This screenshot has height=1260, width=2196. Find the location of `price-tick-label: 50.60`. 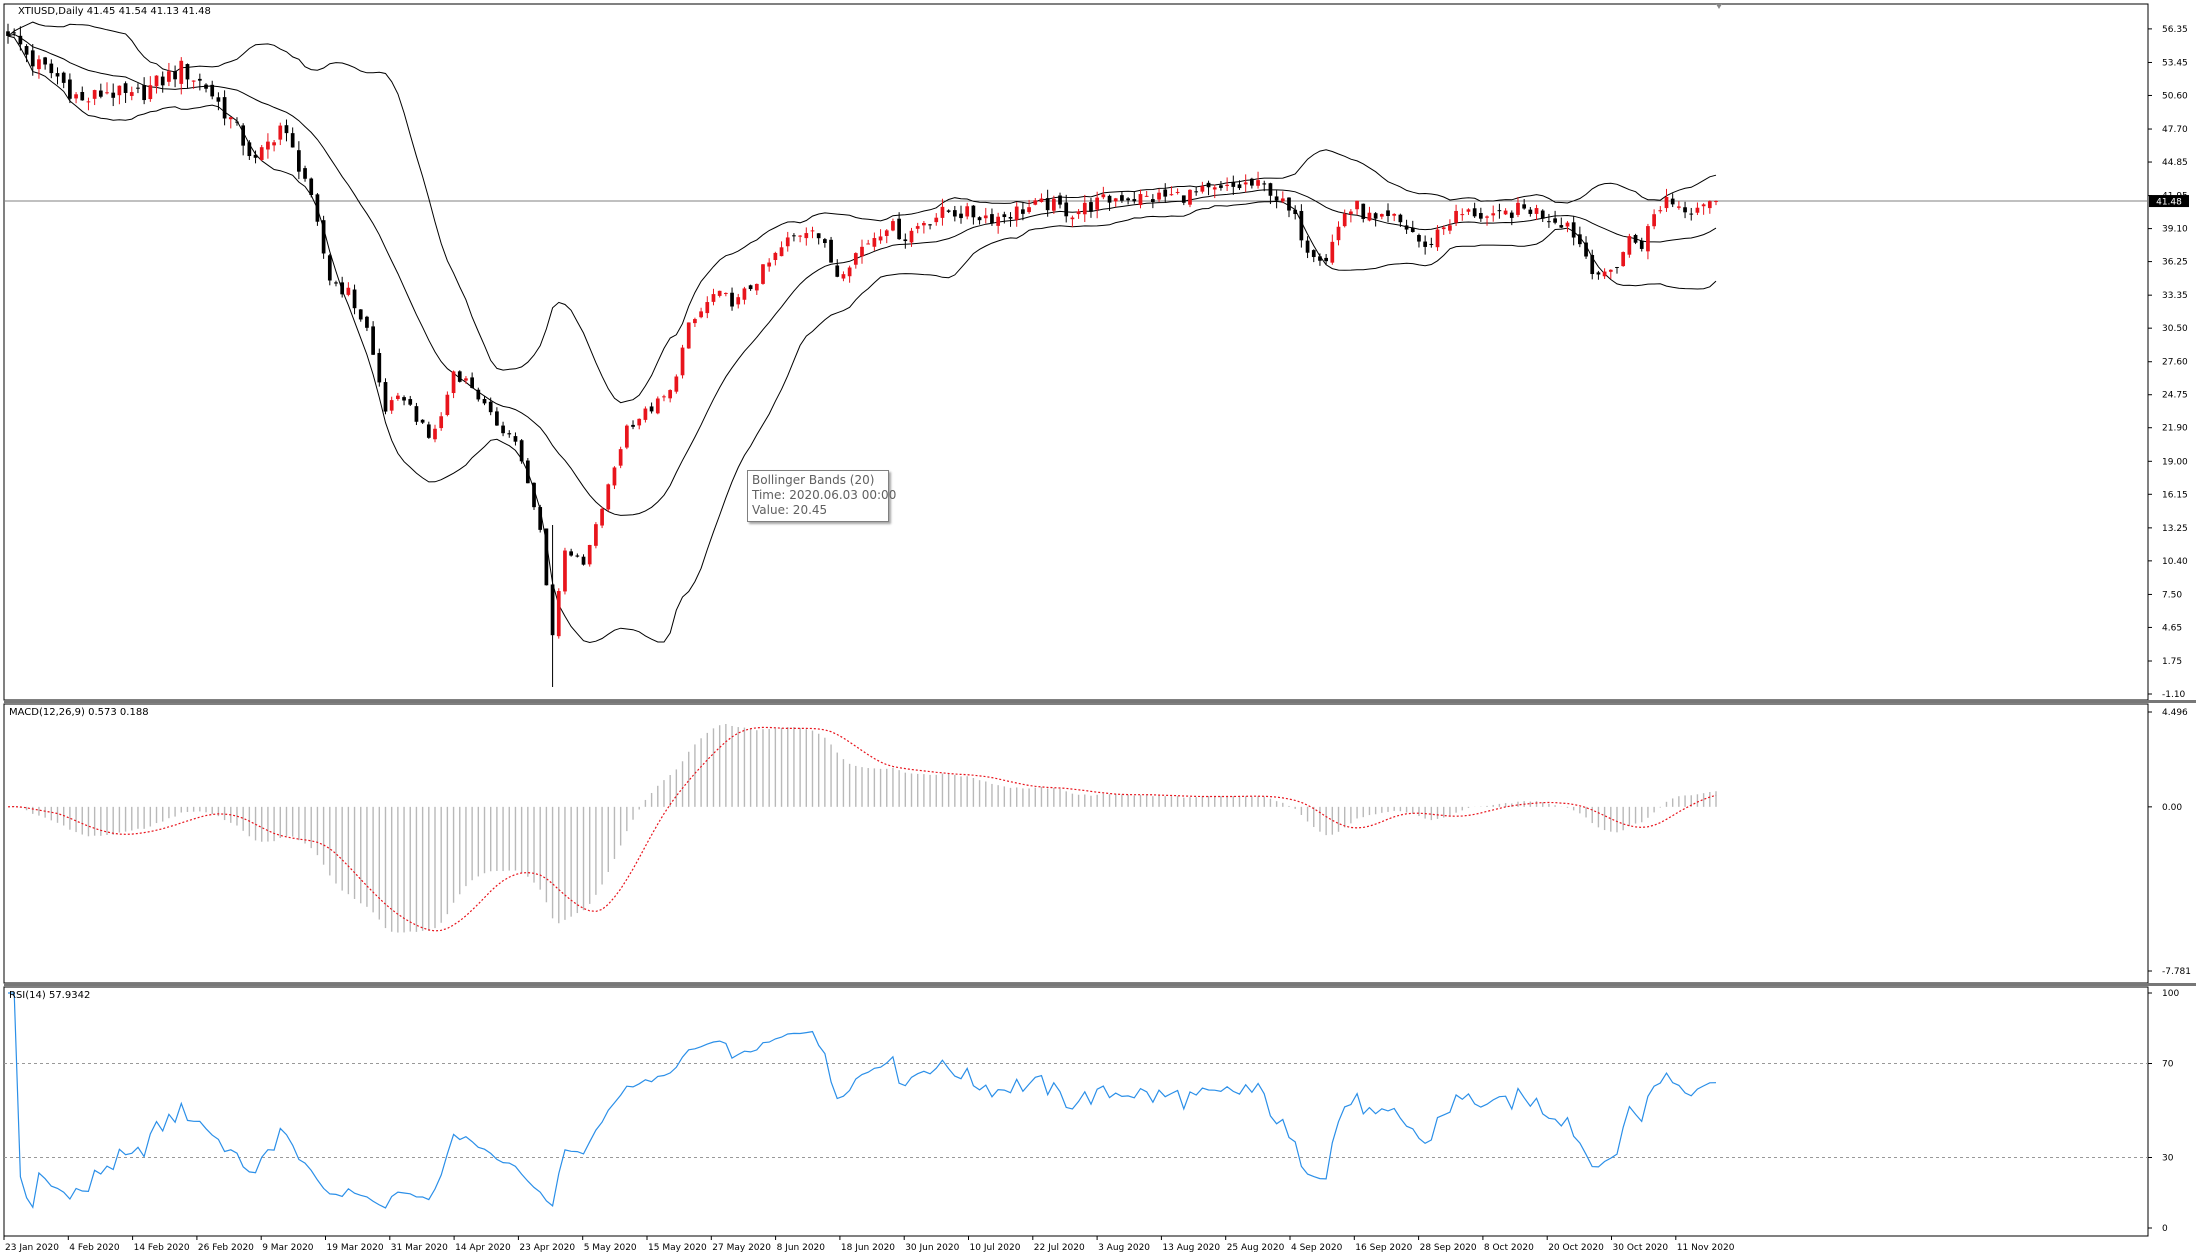

price-tick-label: 50.60 is located at coordinates (2175, 96).